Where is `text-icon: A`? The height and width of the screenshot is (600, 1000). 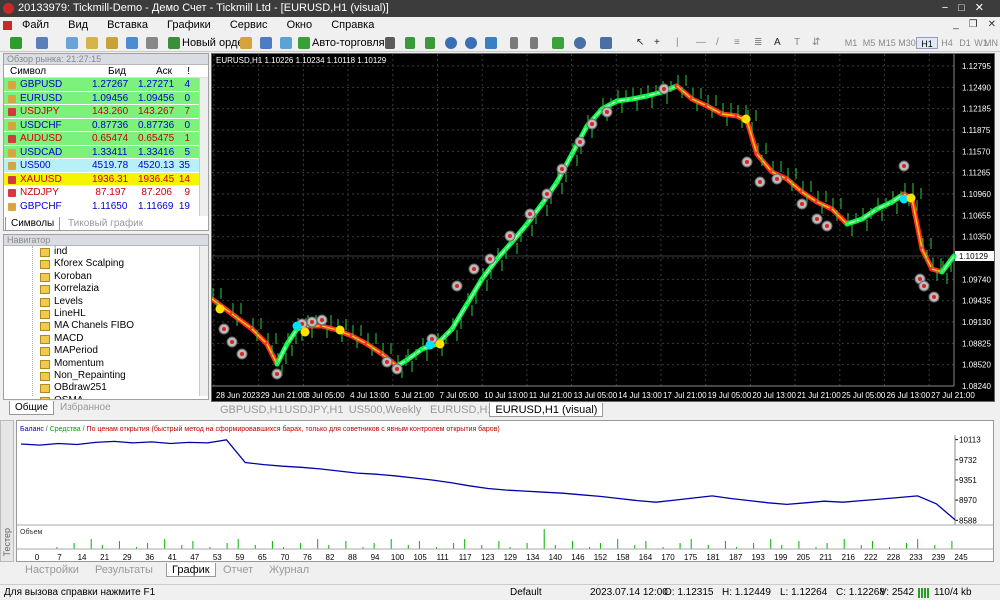
text-icon: A is located at coordinates (777, 43).